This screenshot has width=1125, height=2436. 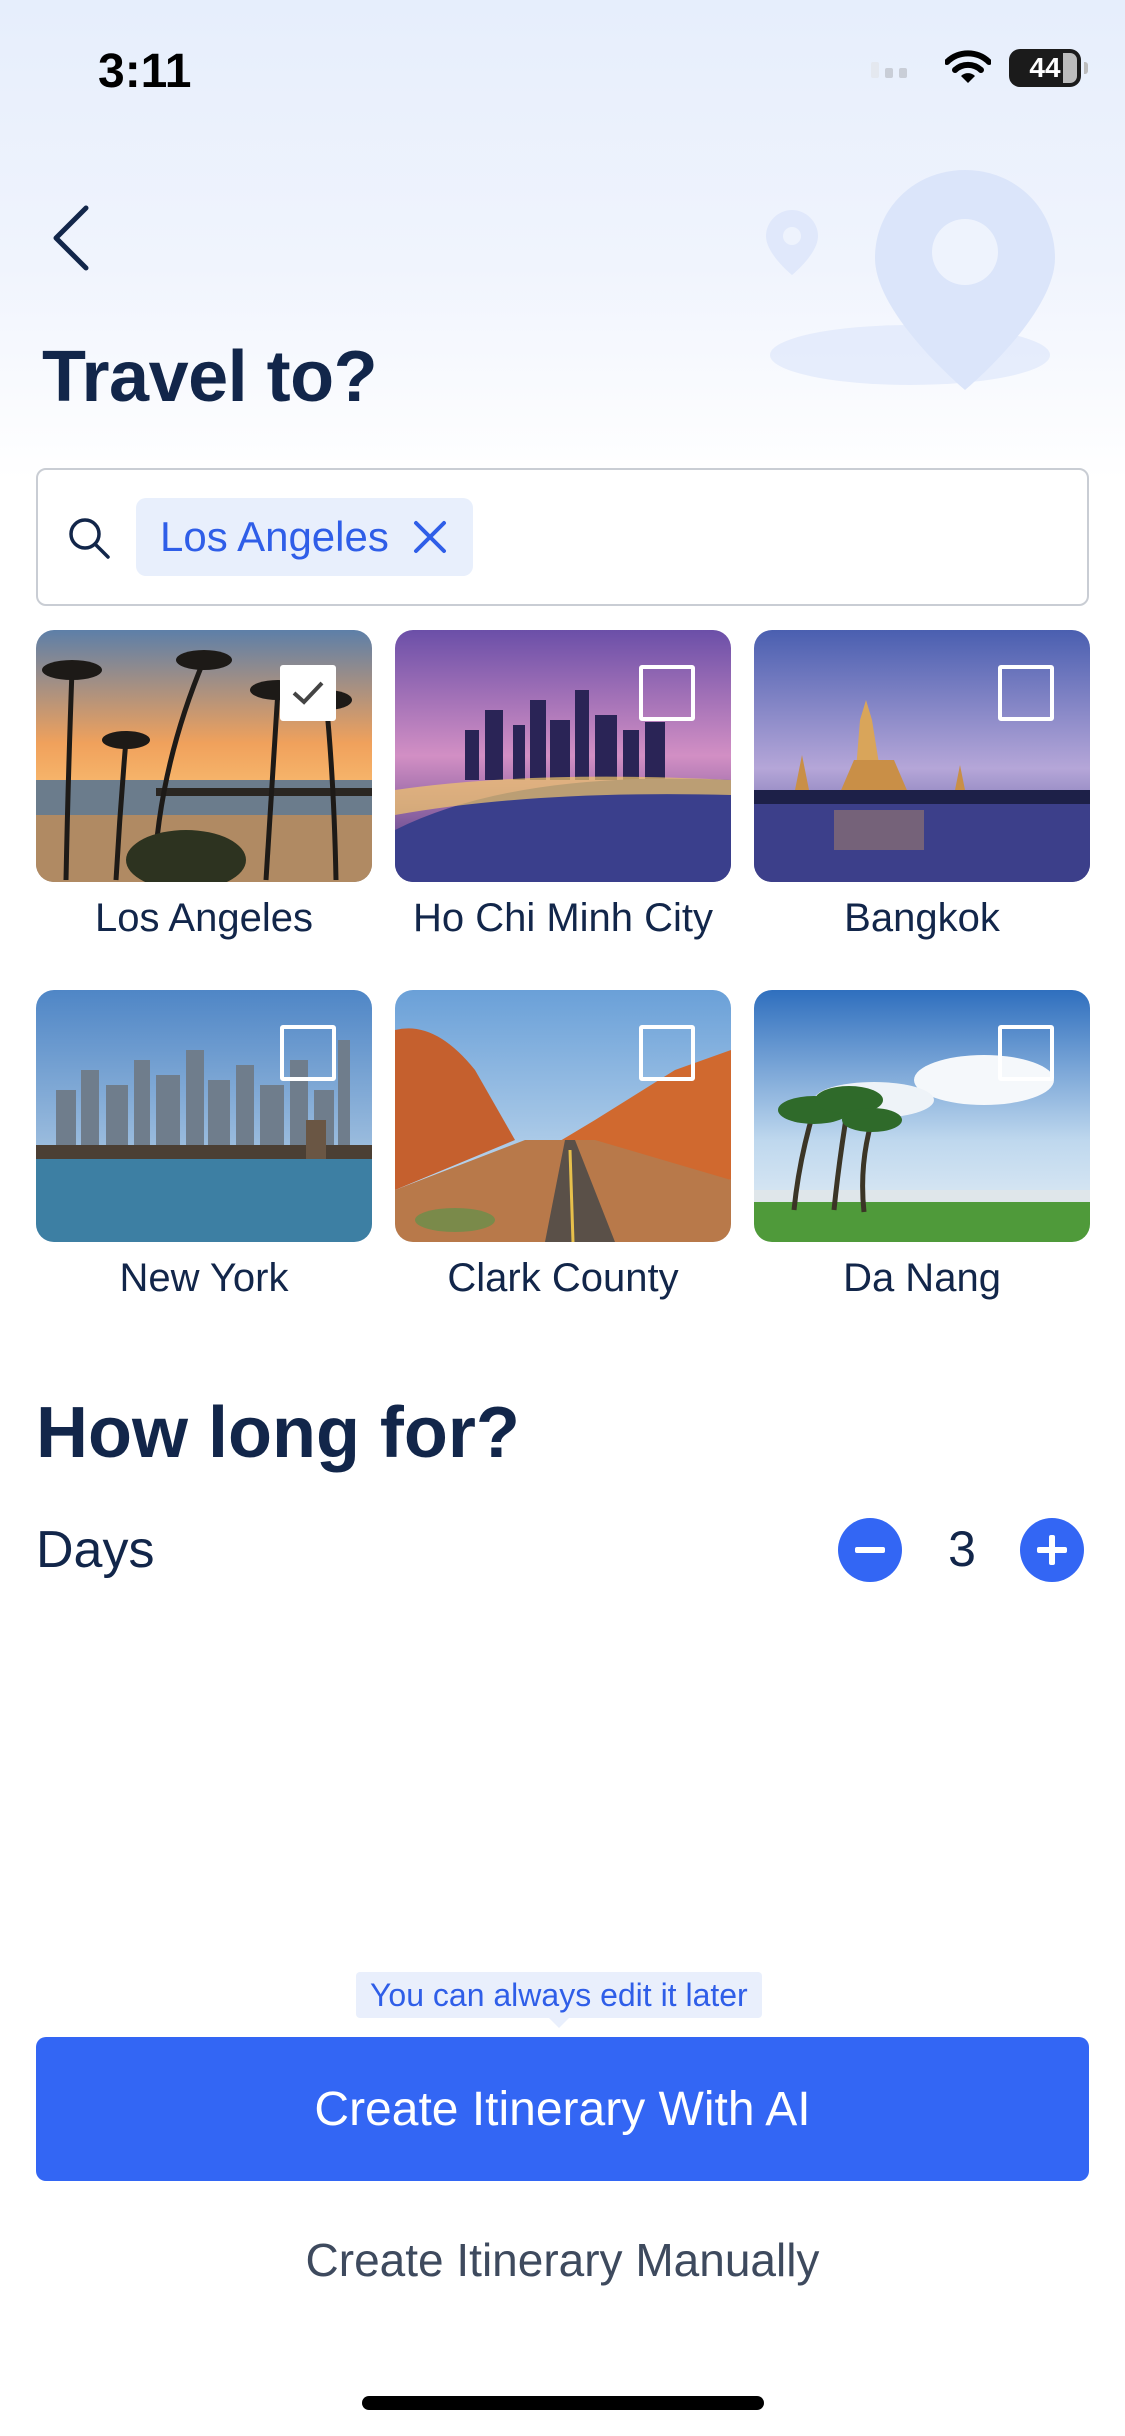 I want to click on new-york-photo, so click(x=204, y=1116).